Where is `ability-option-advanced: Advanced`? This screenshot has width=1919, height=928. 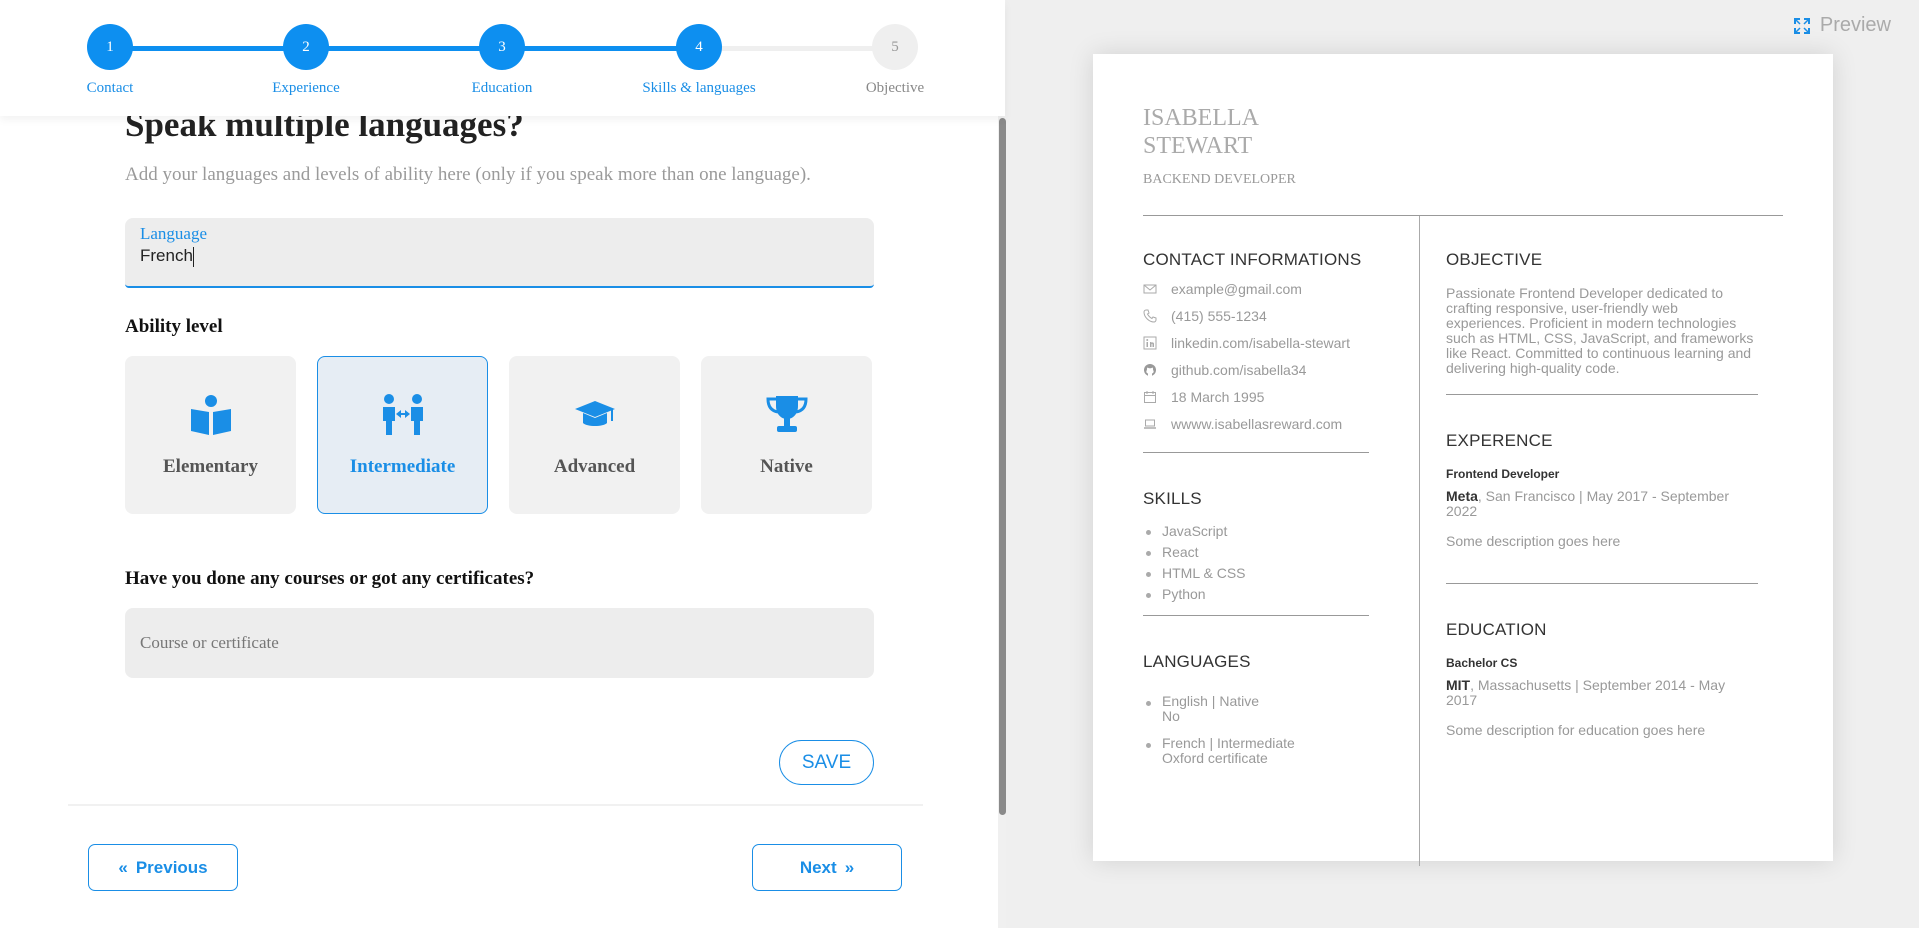 ability-option-advanced: Advanced is located at coordinates (594, 435).